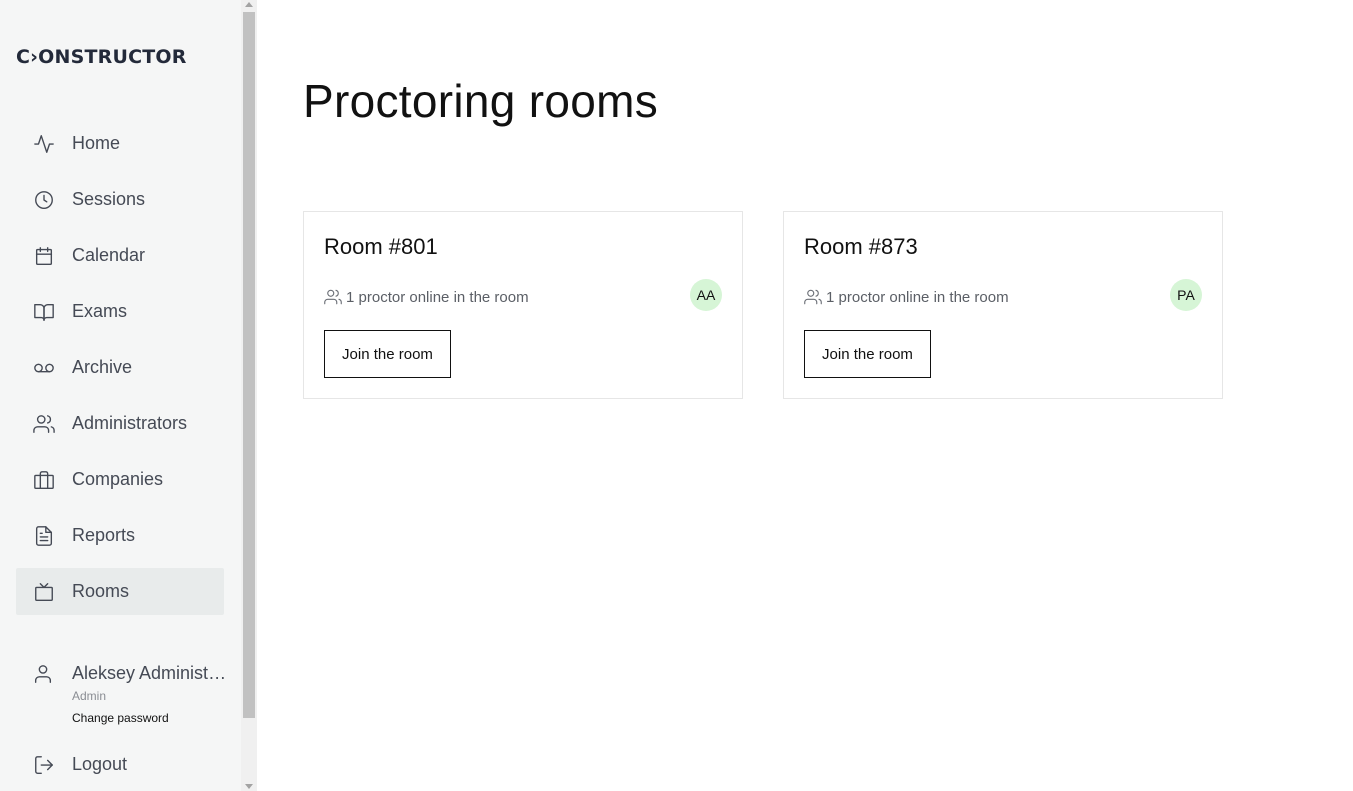 This screenshot has width=1353, height=791. Describe the element at coordinates (44, 200) in the screenshot. I see `clock-icon` at that location.